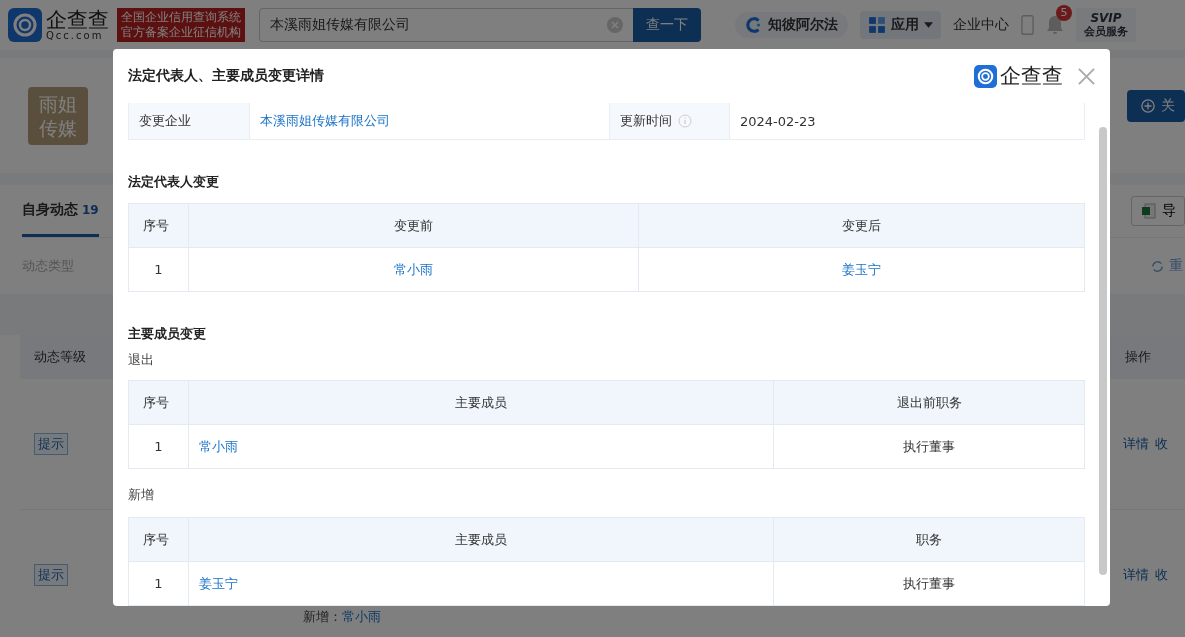 This screenshot has width=1185, height=637. I want to click on column-header: 操作, so click(1138, 357).